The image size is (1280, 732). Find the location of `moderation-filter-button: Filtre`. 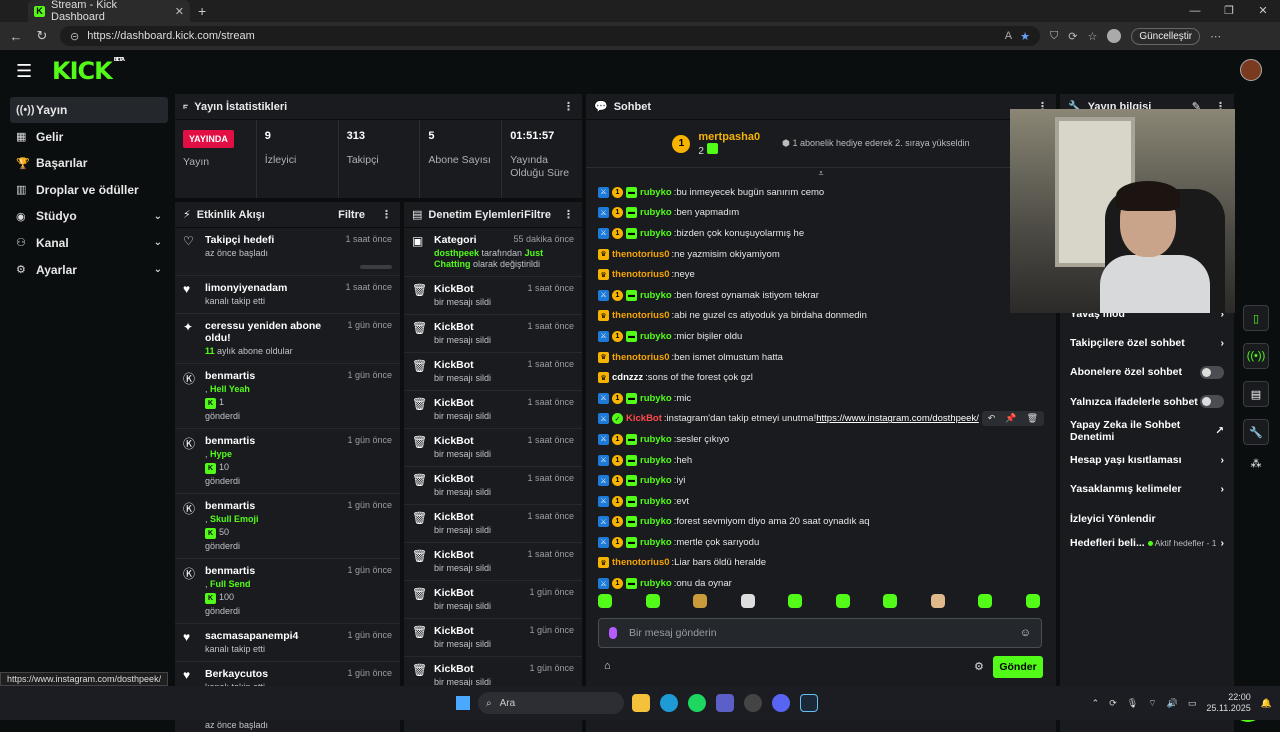

moderation-filter-button: Filtre is located at coordinates (537, 215).